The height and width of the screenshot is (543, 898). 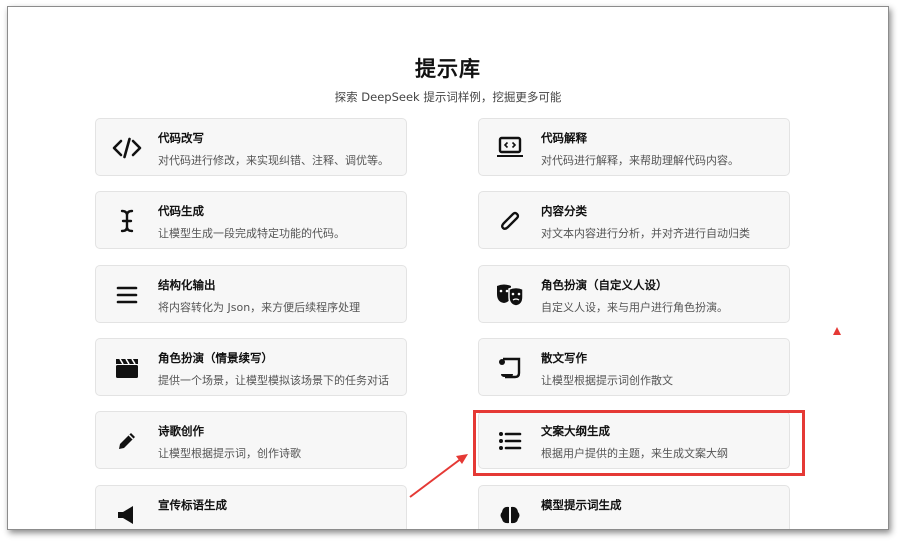 What do you see at coordinates (229, 453) in the screenshot?
I see `card-description: 让模型根据提示词，创作诗歌` at bounding box center [229, 453].